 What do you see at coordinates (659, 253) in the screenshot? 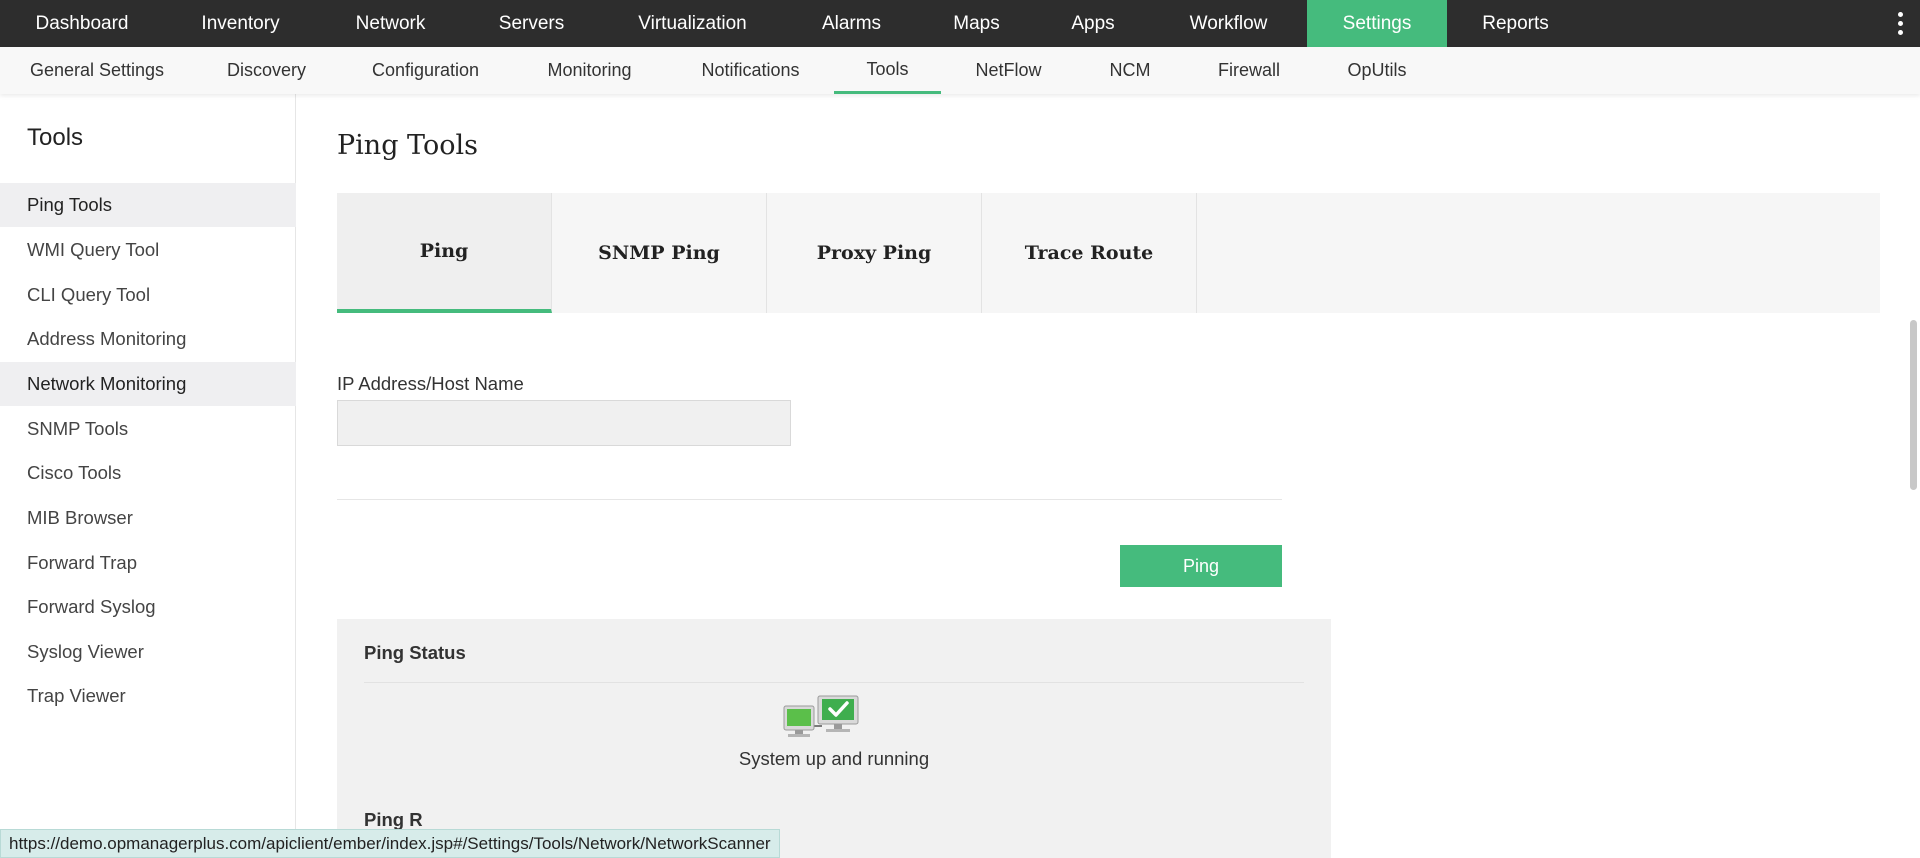
I see `tab-snmp-ping: SNMP Ping` at bounding box center [659, 253].